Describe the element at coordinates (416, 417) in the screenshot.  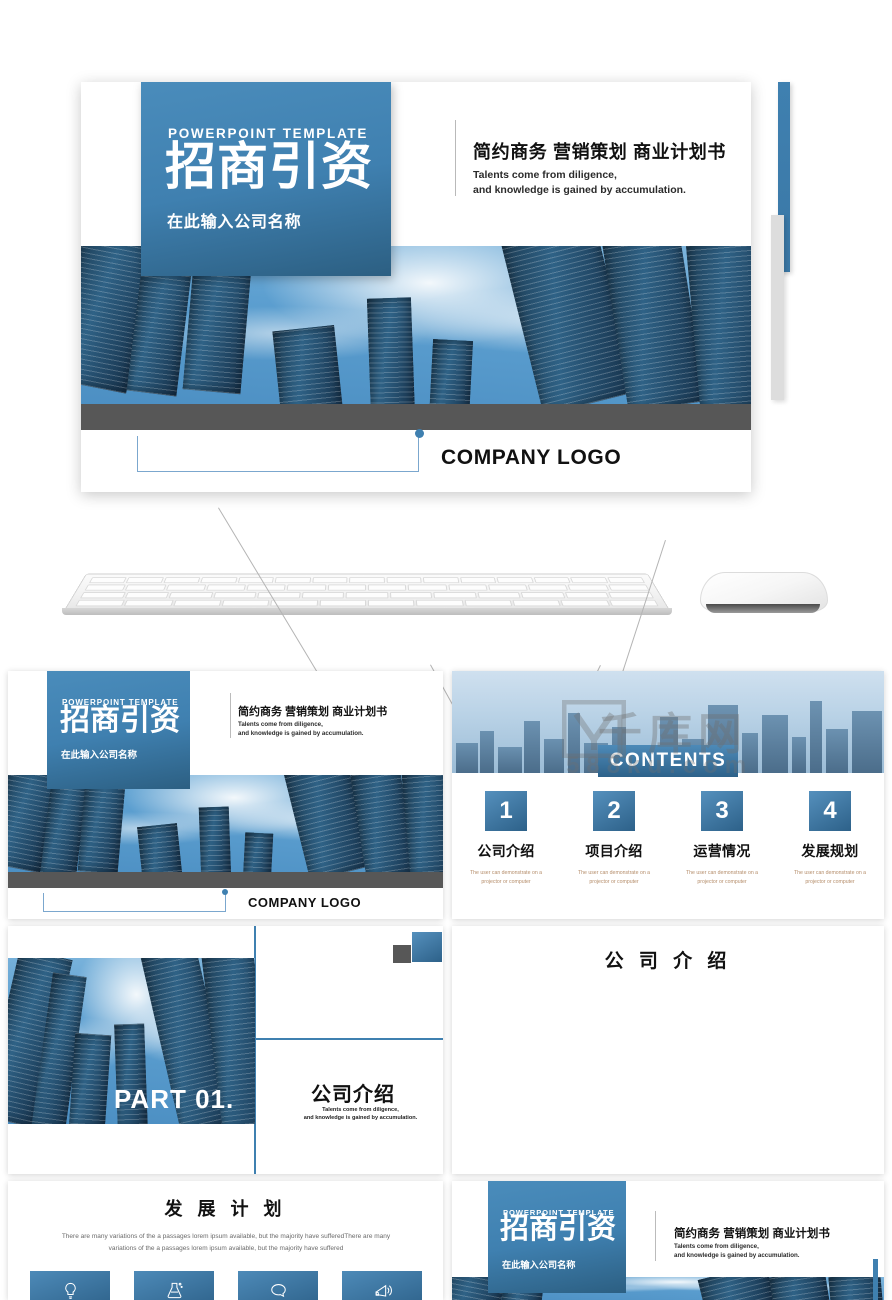
I see `hero-gray-band` at that location.